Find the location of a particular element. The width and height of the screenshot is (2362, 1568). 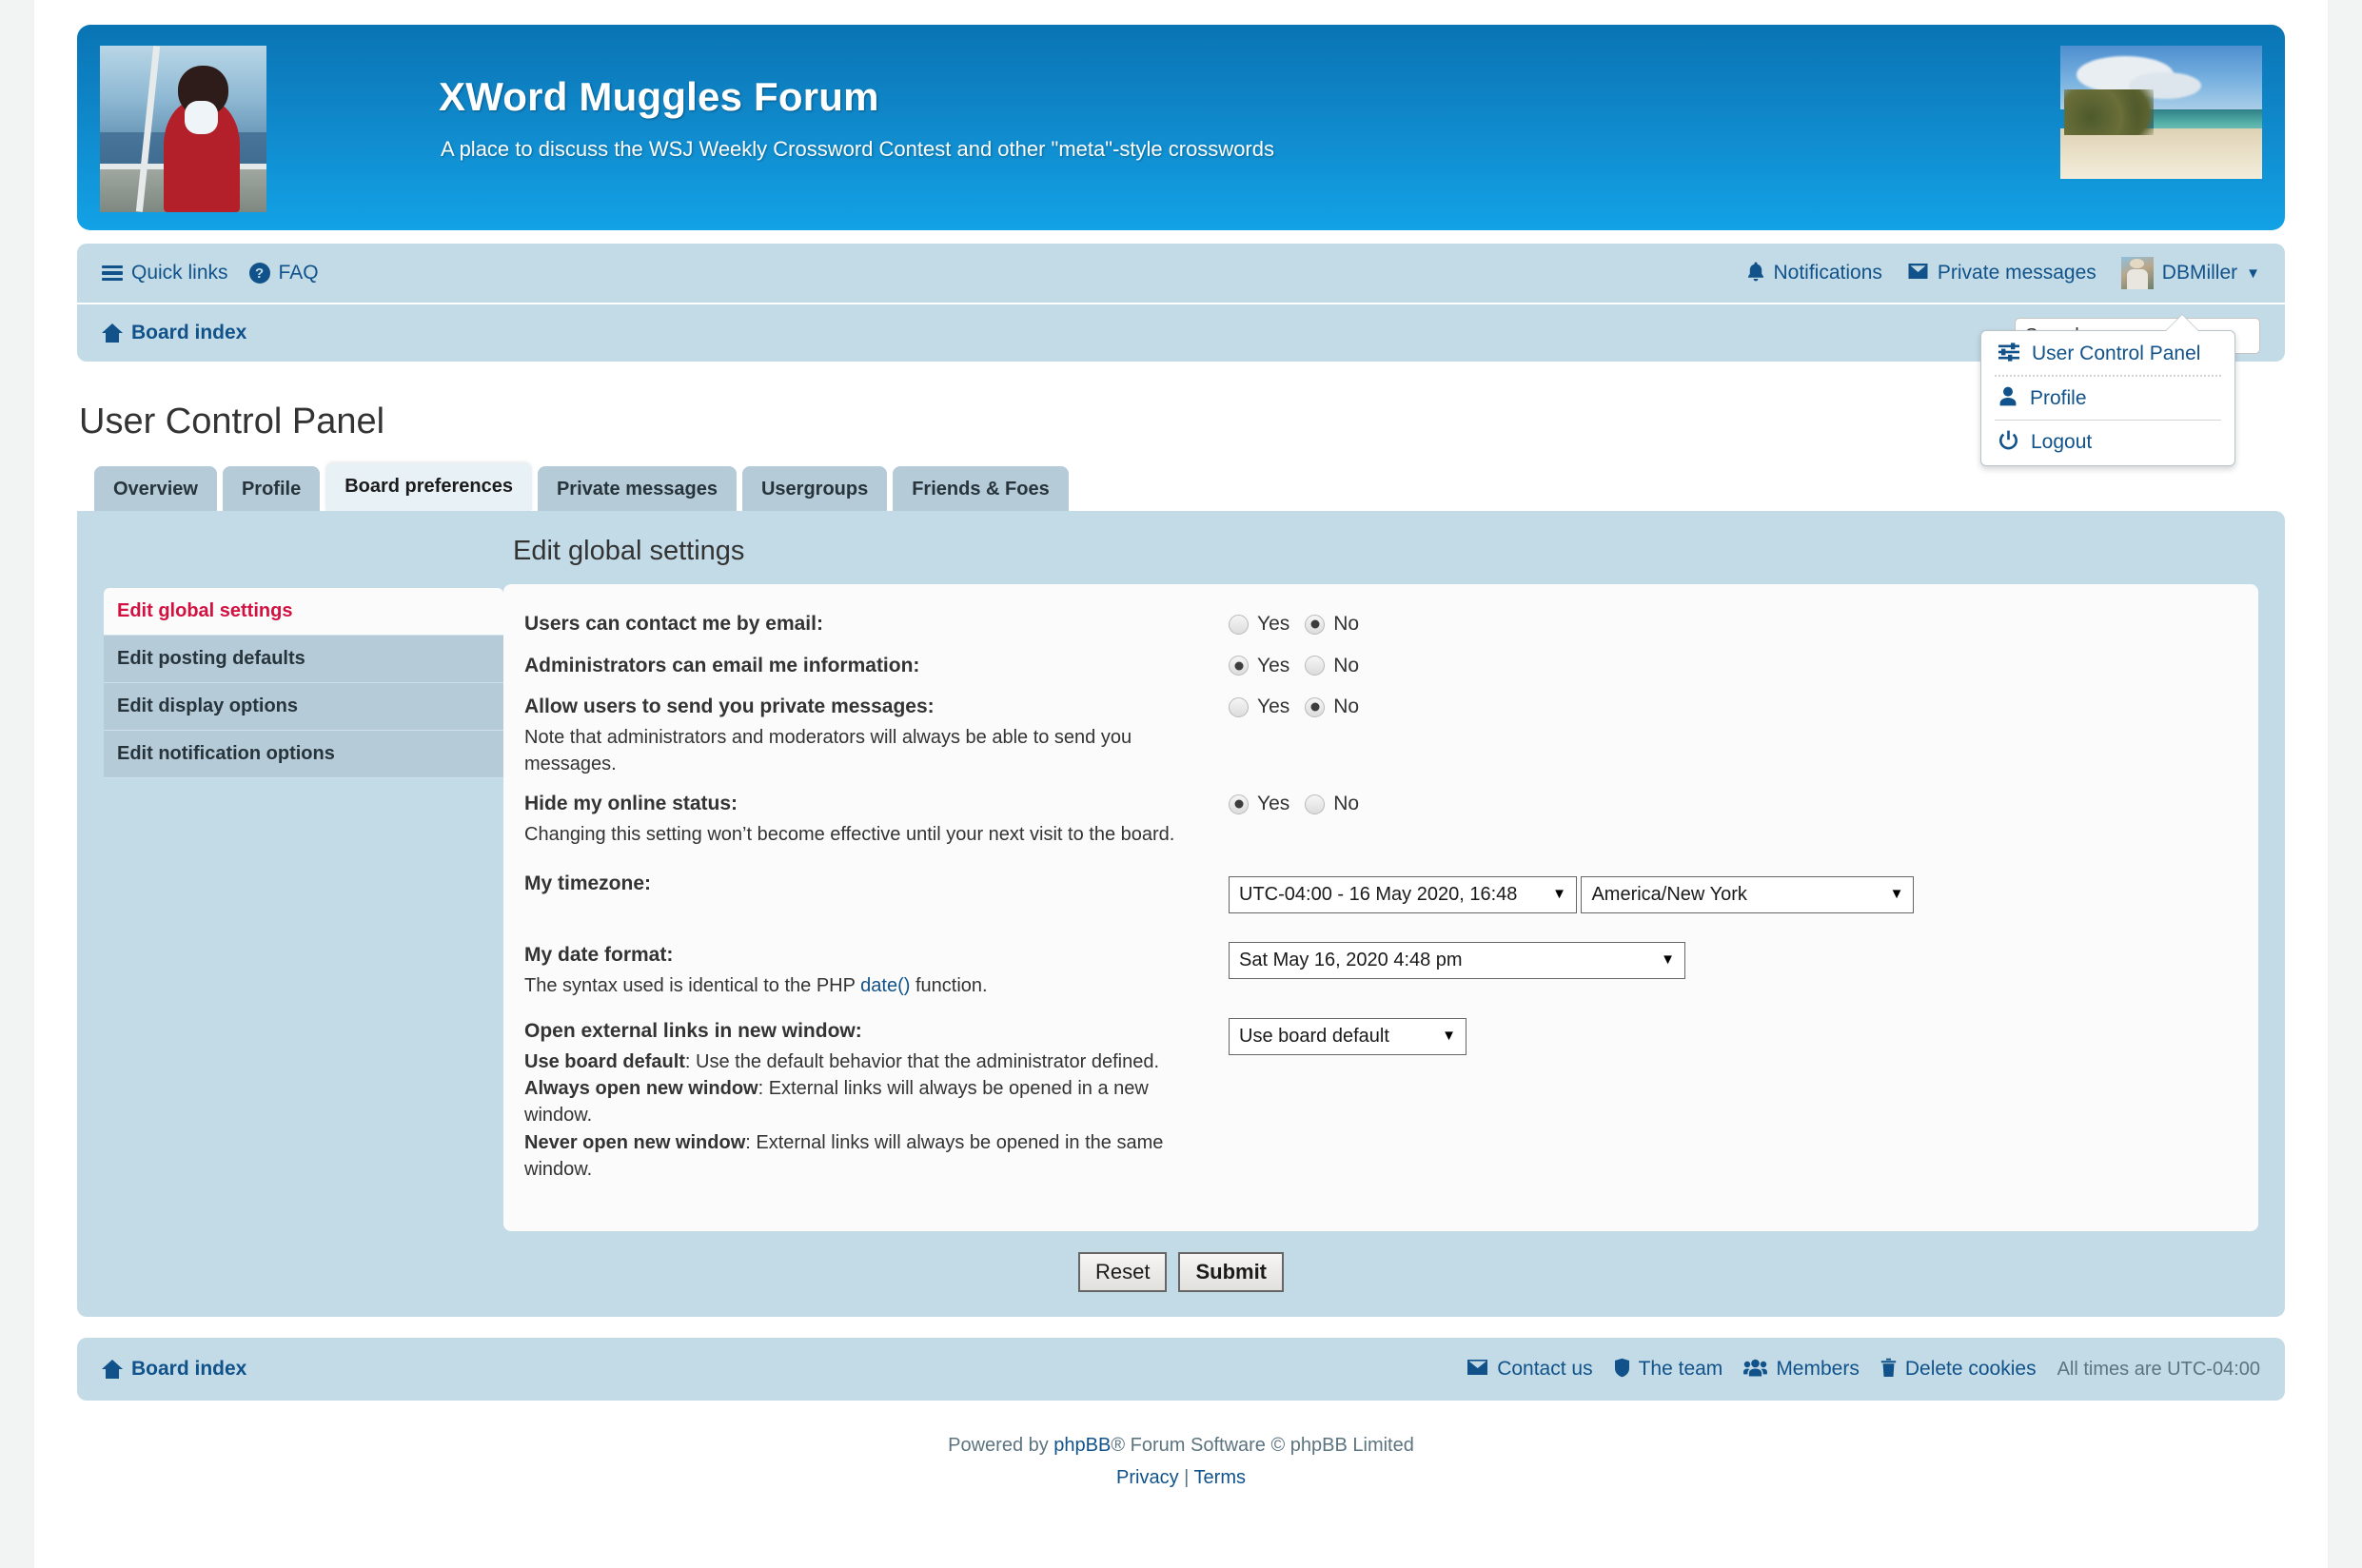

allow-pm-yes-label: Yes is located at coordinates (1273, 706).